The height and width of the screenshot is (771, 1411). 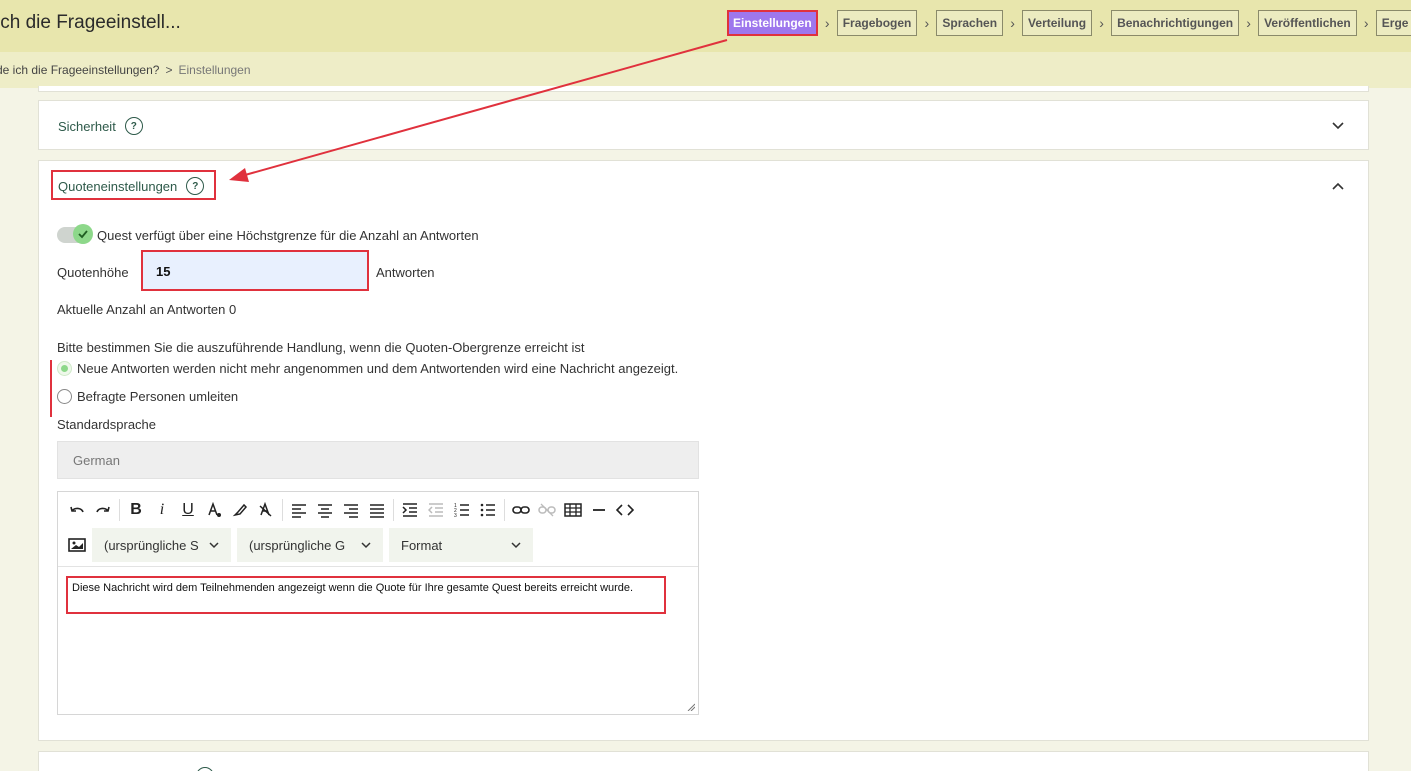 What do you see at coordinates (377, 510) in the screenshot?
I see `align-justify-icon` at bounding box center [377, 510].